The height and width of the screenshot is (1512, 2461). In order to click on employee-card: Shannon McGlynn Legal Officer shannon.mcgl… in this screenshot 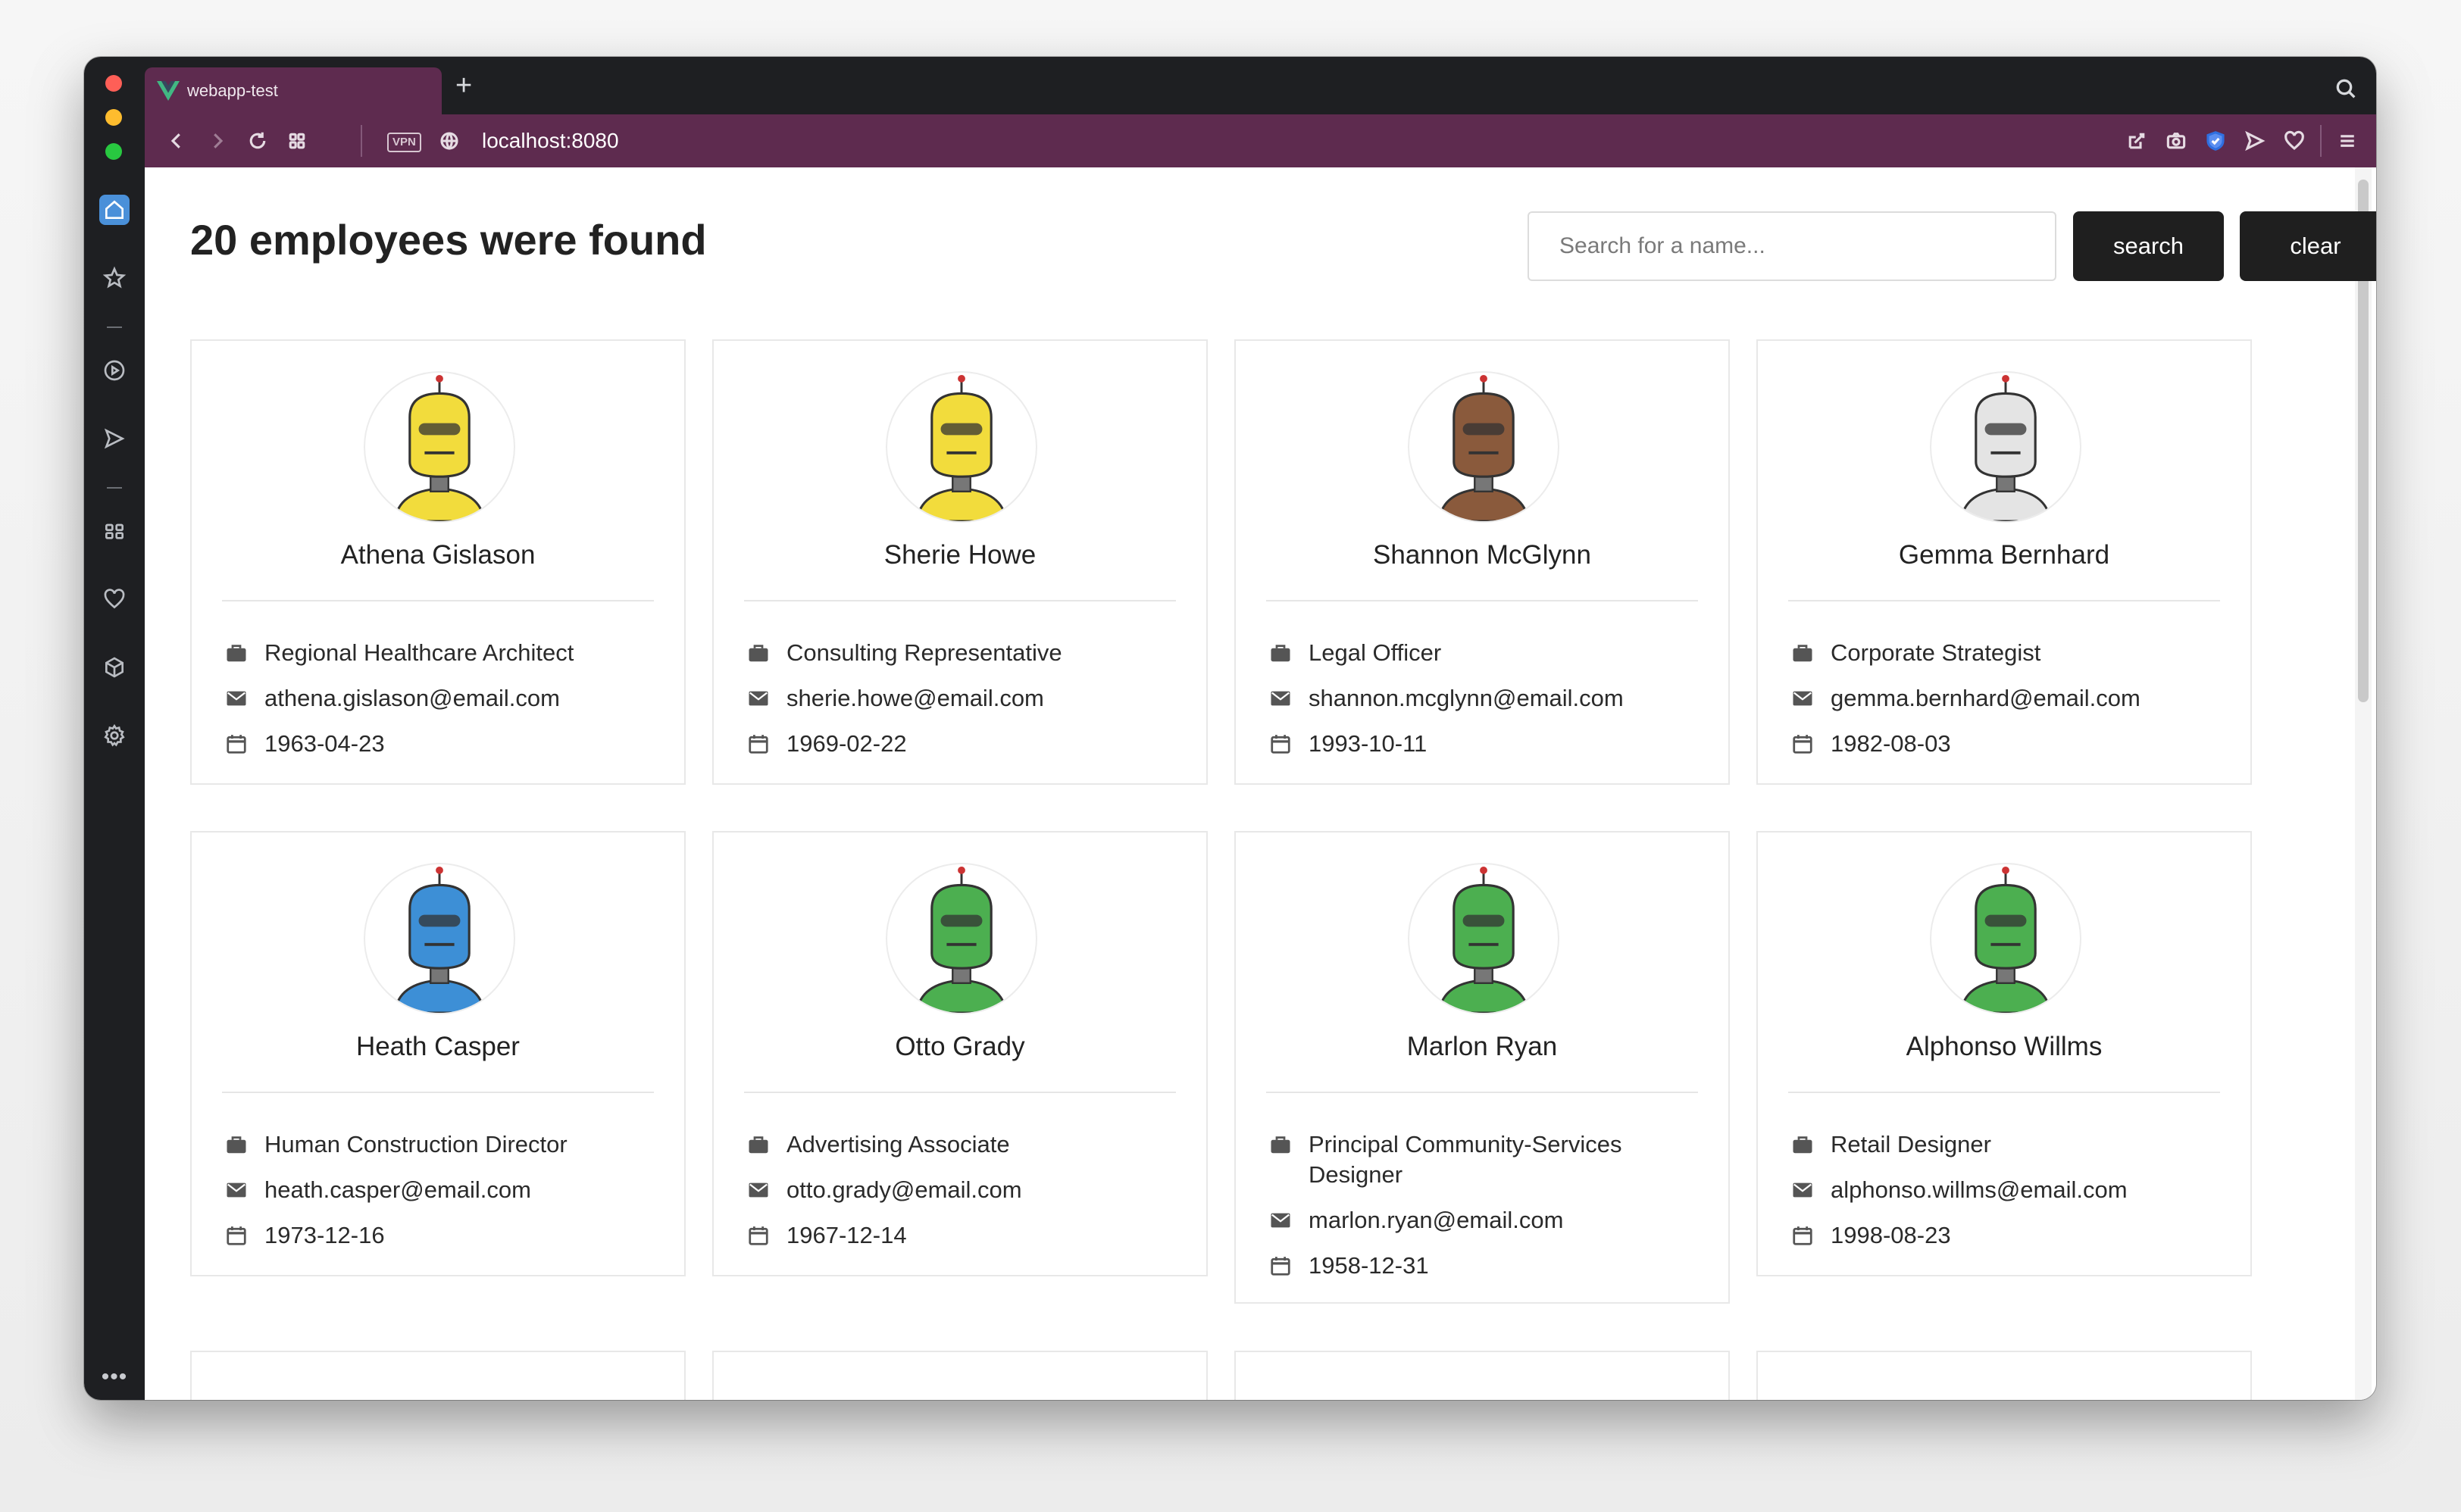, I will do `click(1482, 562)`.